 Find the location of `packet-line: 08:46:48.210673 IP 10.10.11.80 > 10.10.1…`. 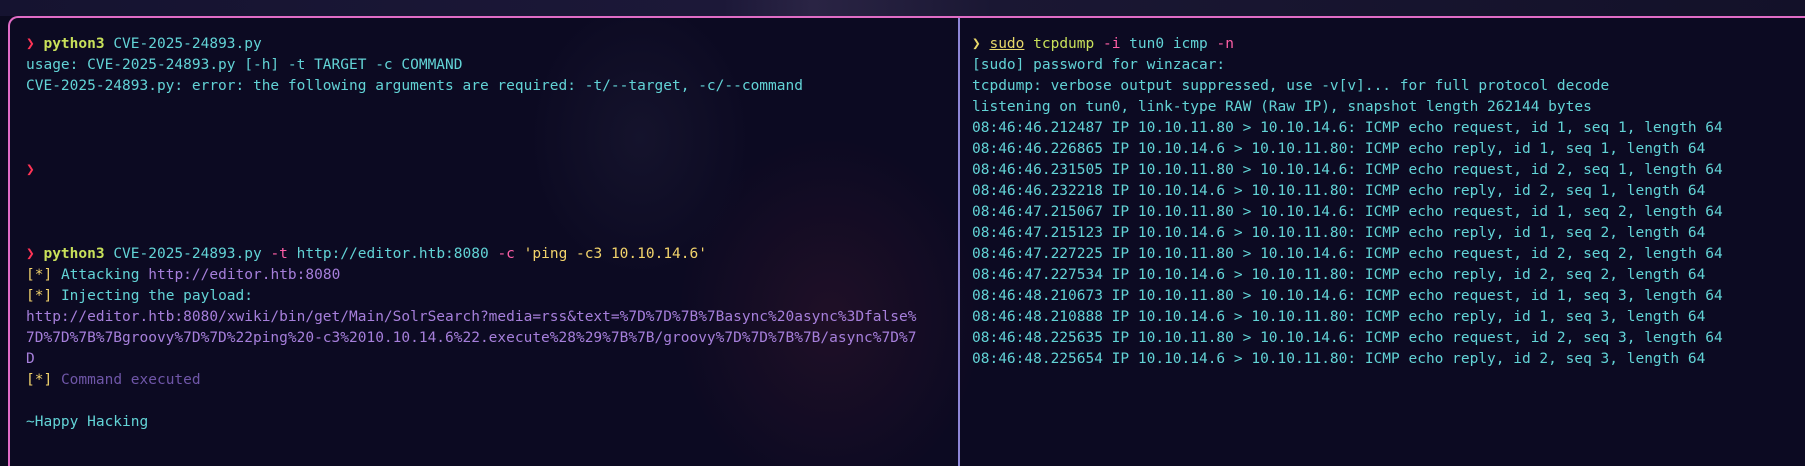

packet-line: 08:46:48.210673 IP 10.10.11.80 > 10.10.1… is located at coordinates (1347, 296).